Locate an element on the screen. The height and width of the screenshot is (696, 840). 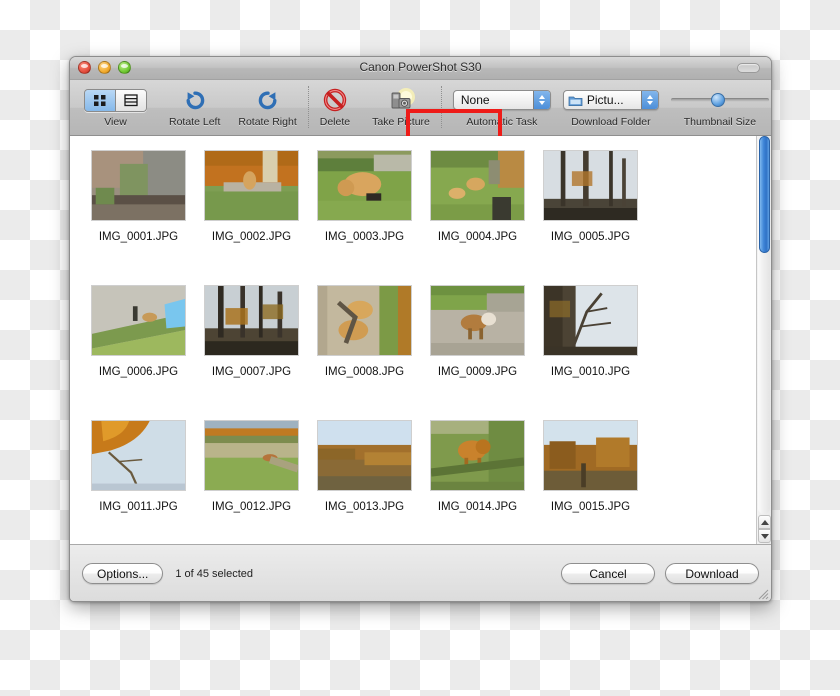
toolbar-item-download-folder: Pictu... Download Folder is located at coordinates (611, 109).